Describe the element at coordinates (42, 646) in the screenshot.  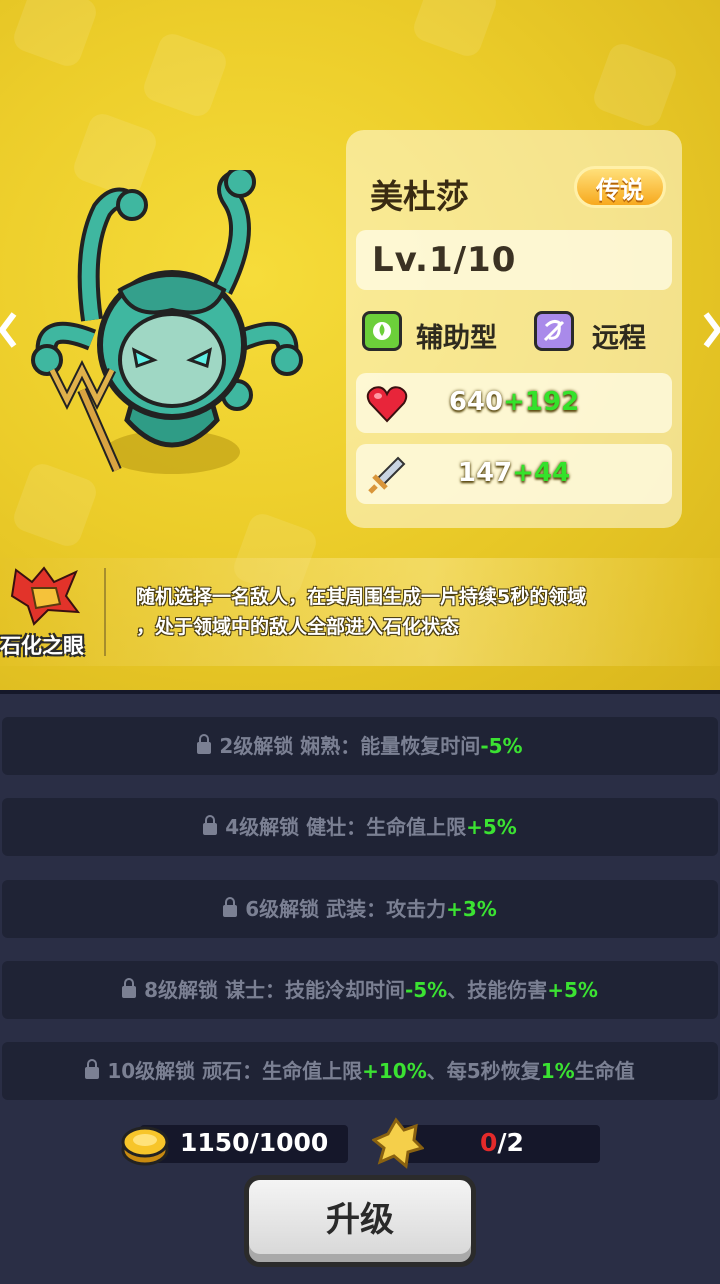
I see `skill-name: 石化之眼` at that location.